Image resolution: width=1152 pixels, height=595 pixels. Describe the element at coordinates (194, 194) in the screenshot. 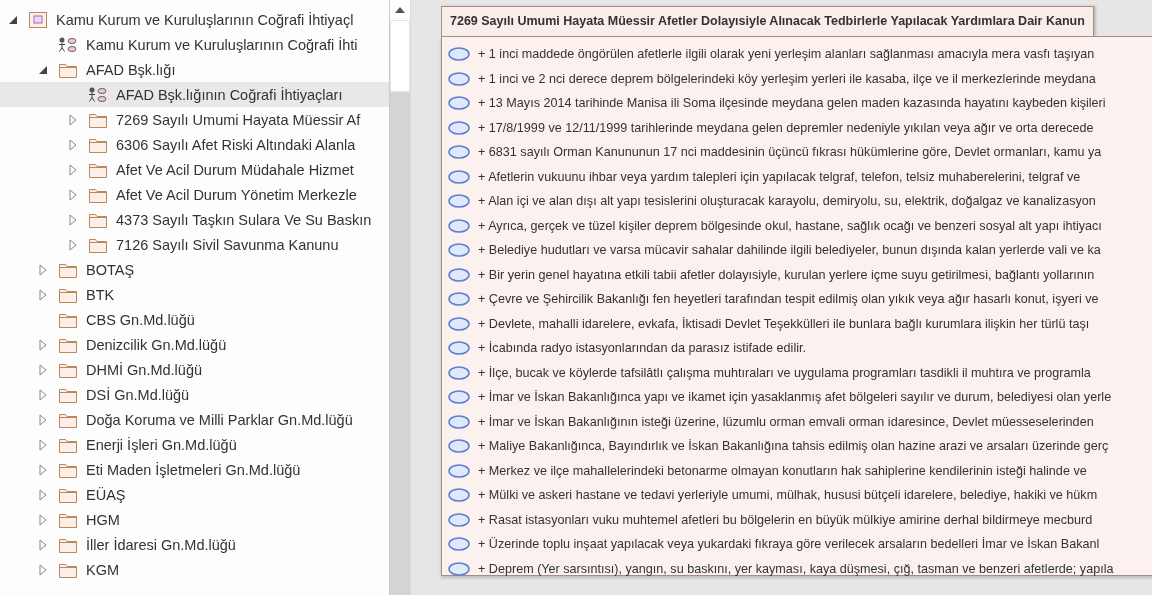

I see `tree-item: Afet Ve Acil Durum Yönetim Merkezle` at that location.